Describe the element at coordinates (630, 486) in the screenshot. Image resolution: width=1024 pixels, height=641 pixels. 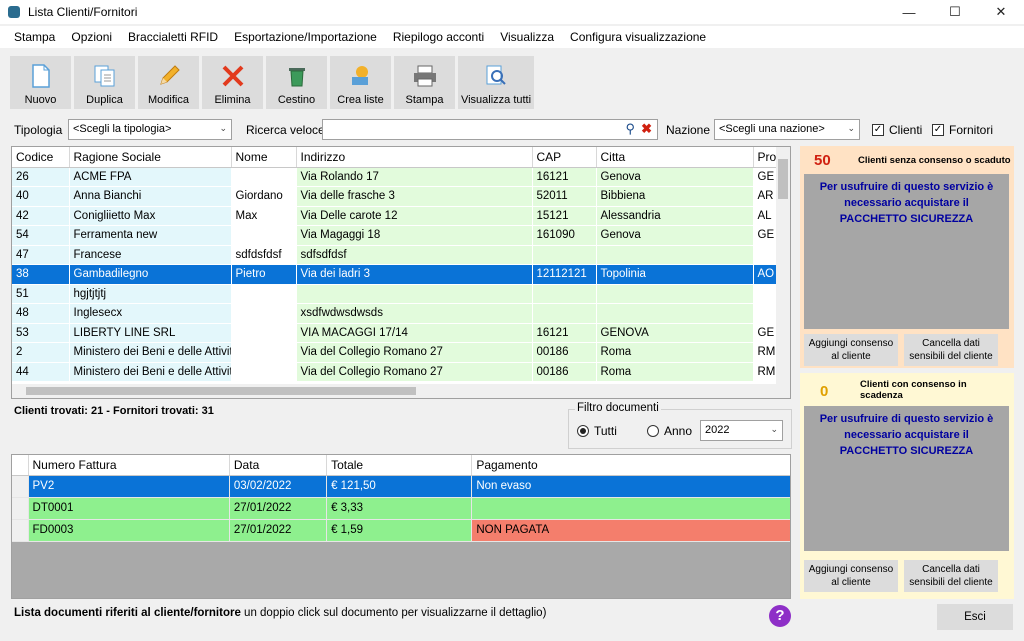
I see `table-cell: Non evaso` at that location.